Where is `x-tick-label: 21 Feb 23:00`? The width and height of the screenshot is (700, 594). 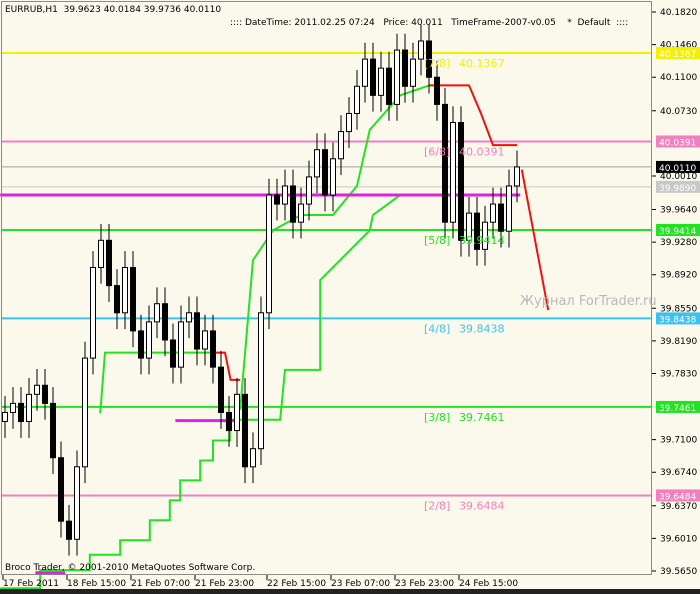
x-tick-label: 21 Feb 23:00 is located at coordinates (224, 584).